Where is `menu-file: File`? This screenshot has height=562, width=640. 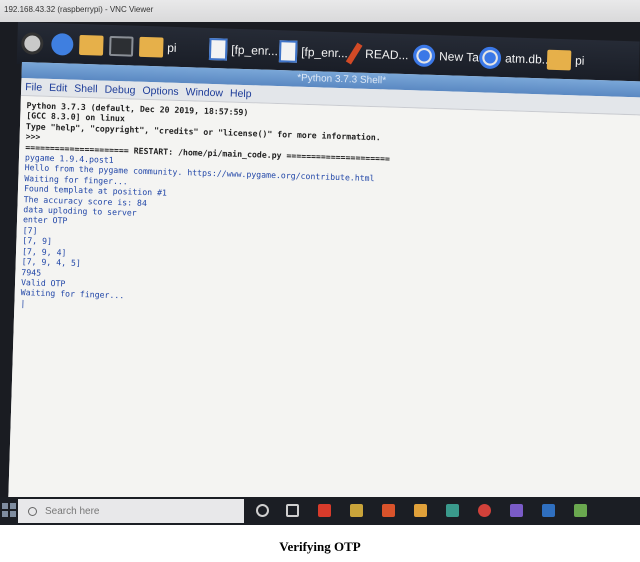 menu-file: File is located at coordinates (33, 88).